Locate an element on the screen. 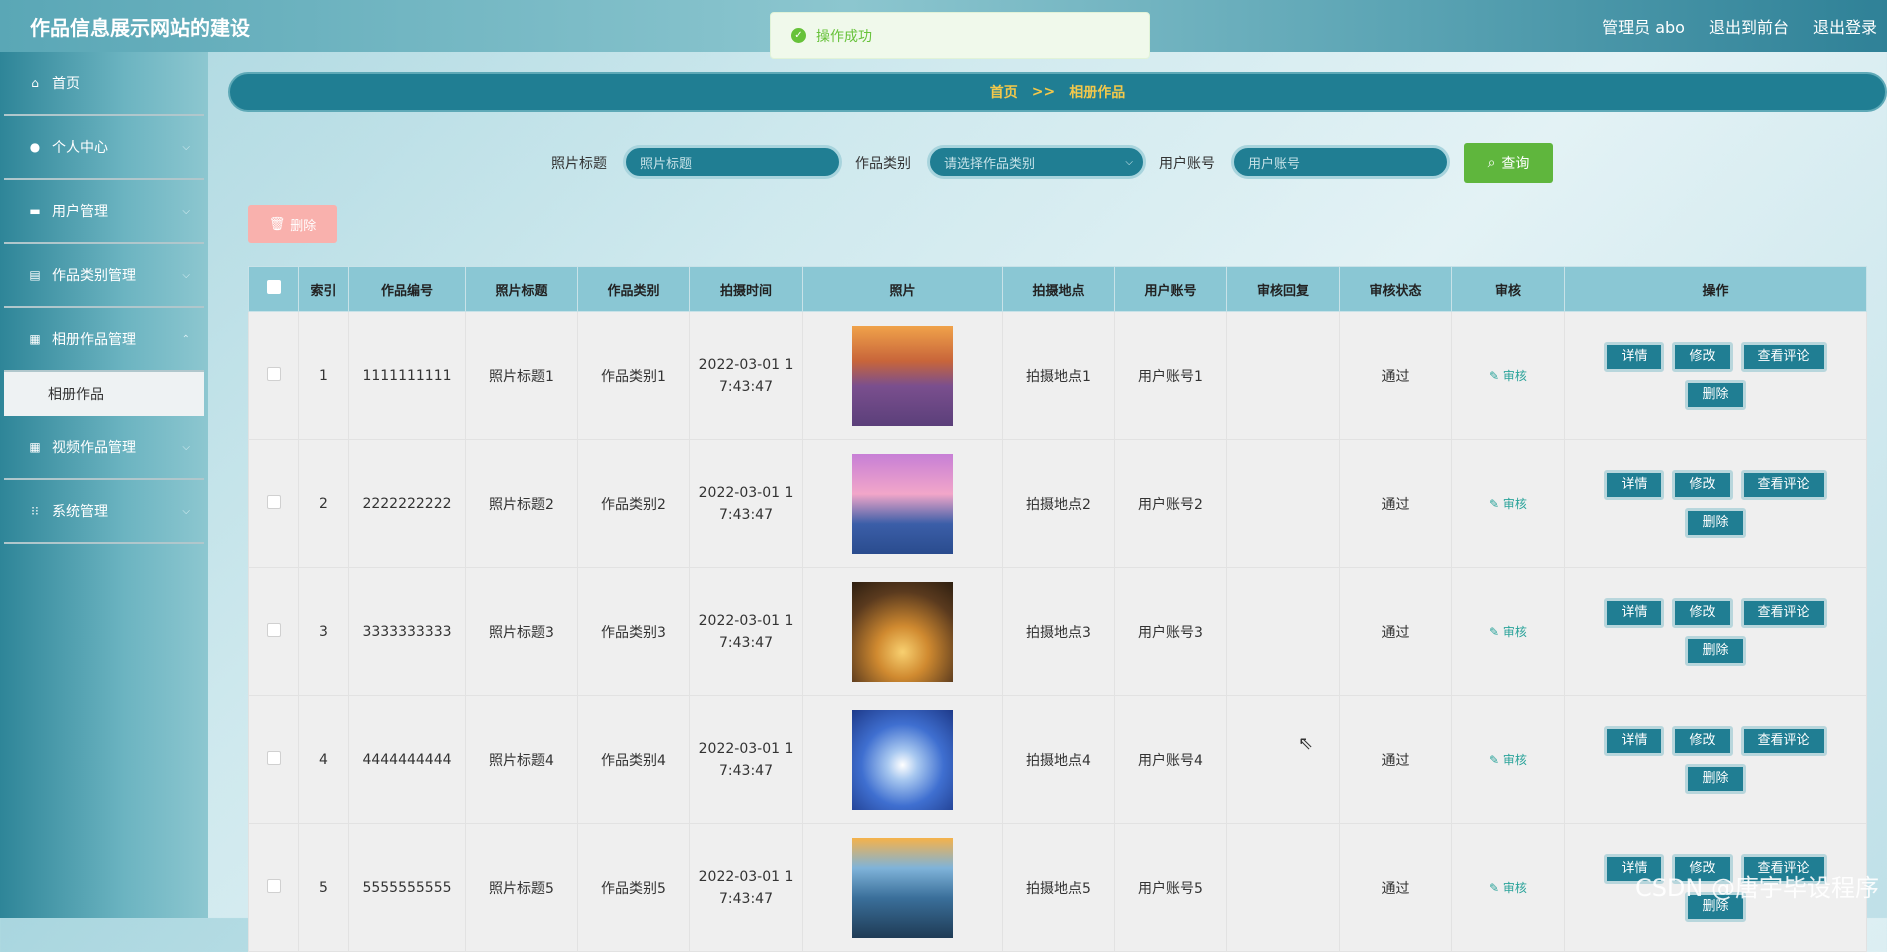 This screenshot has height=952, width=1887. location-cell: 拍摄地点2 is located at coordinates (1058, 503).